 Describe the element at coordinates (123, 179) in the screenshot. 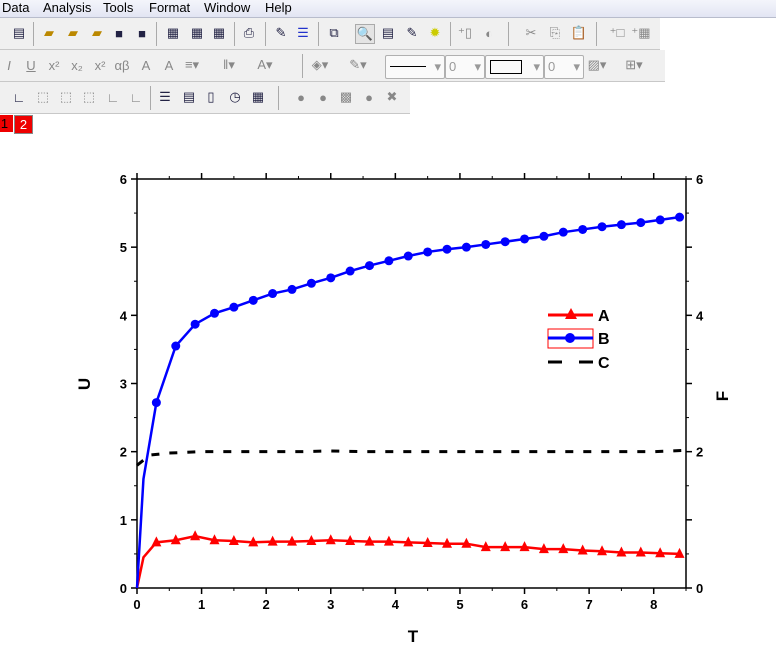

I see `y-tick-label: 6` at that location.